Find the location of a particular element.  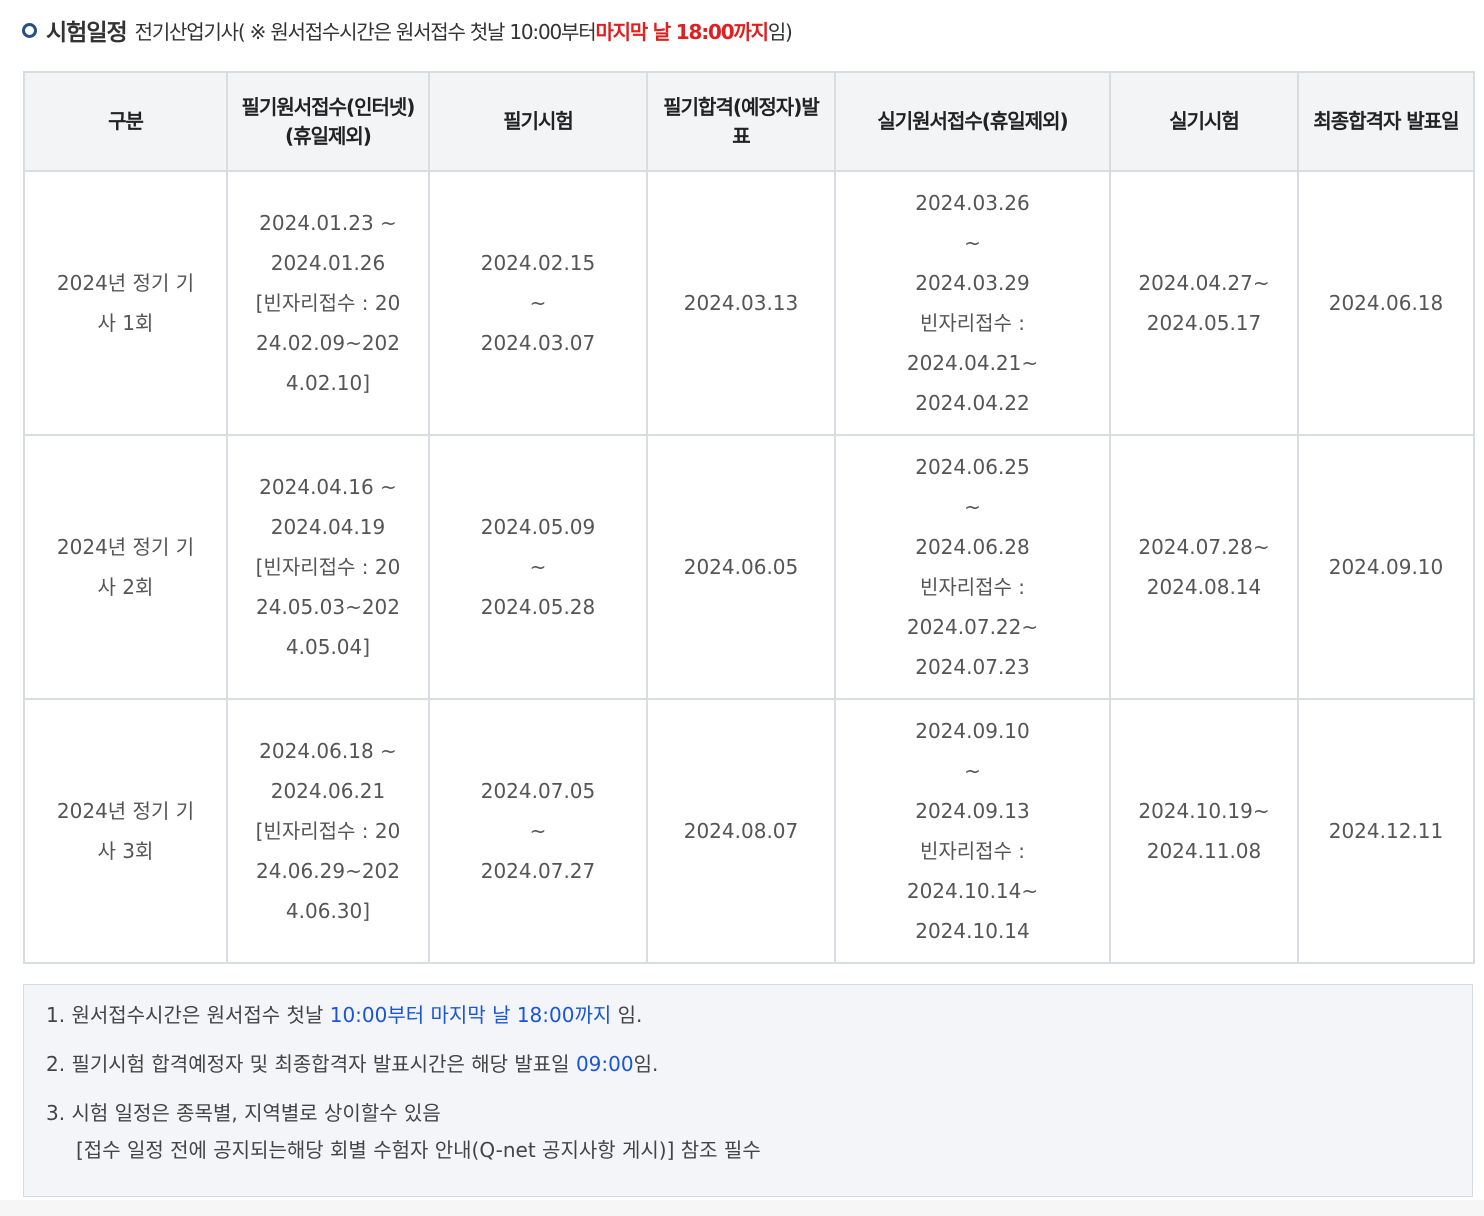

header-final-result: 최종합격자 발표일 is located at coordinates (1386, 121).